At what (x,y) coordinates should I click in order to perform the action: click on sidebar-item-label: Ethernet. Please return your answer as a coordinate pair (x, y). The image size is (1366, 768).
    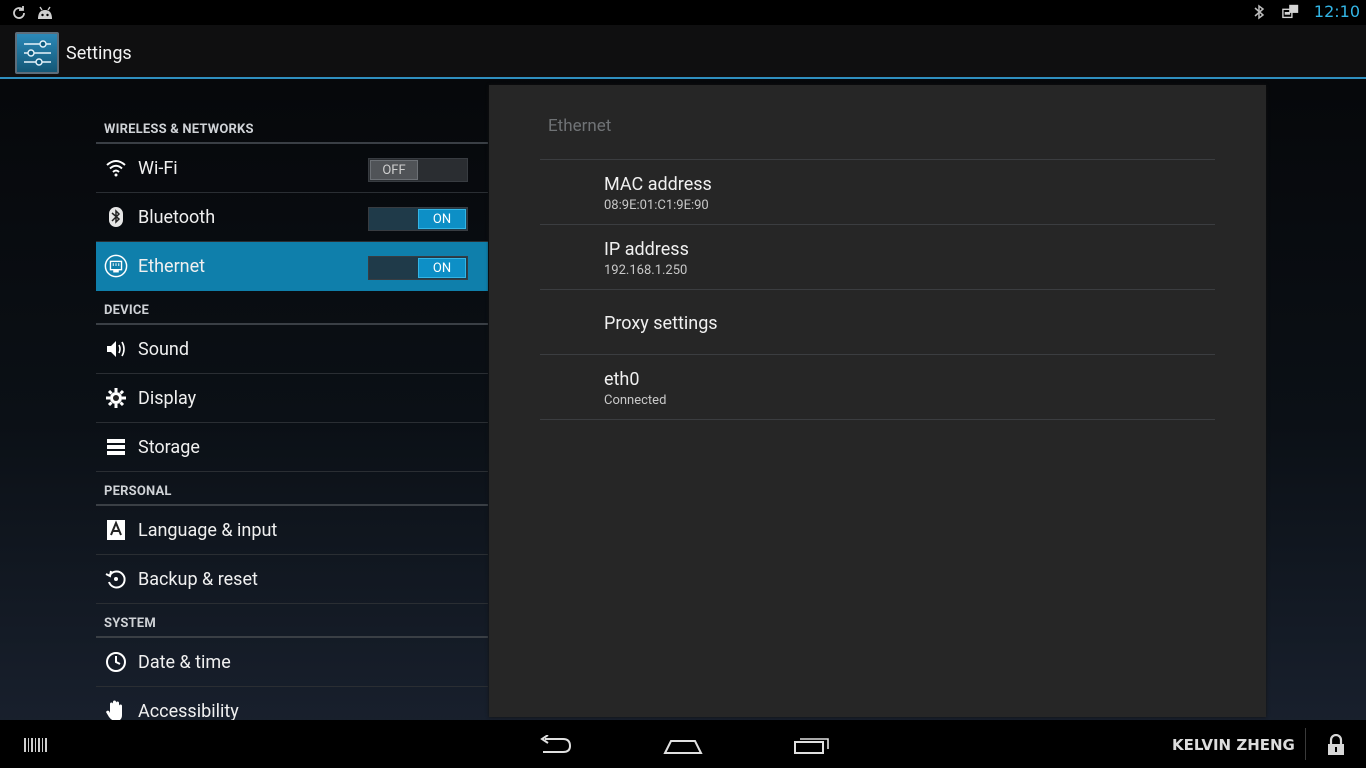
    Looking at the image, I should click on (172, 266).